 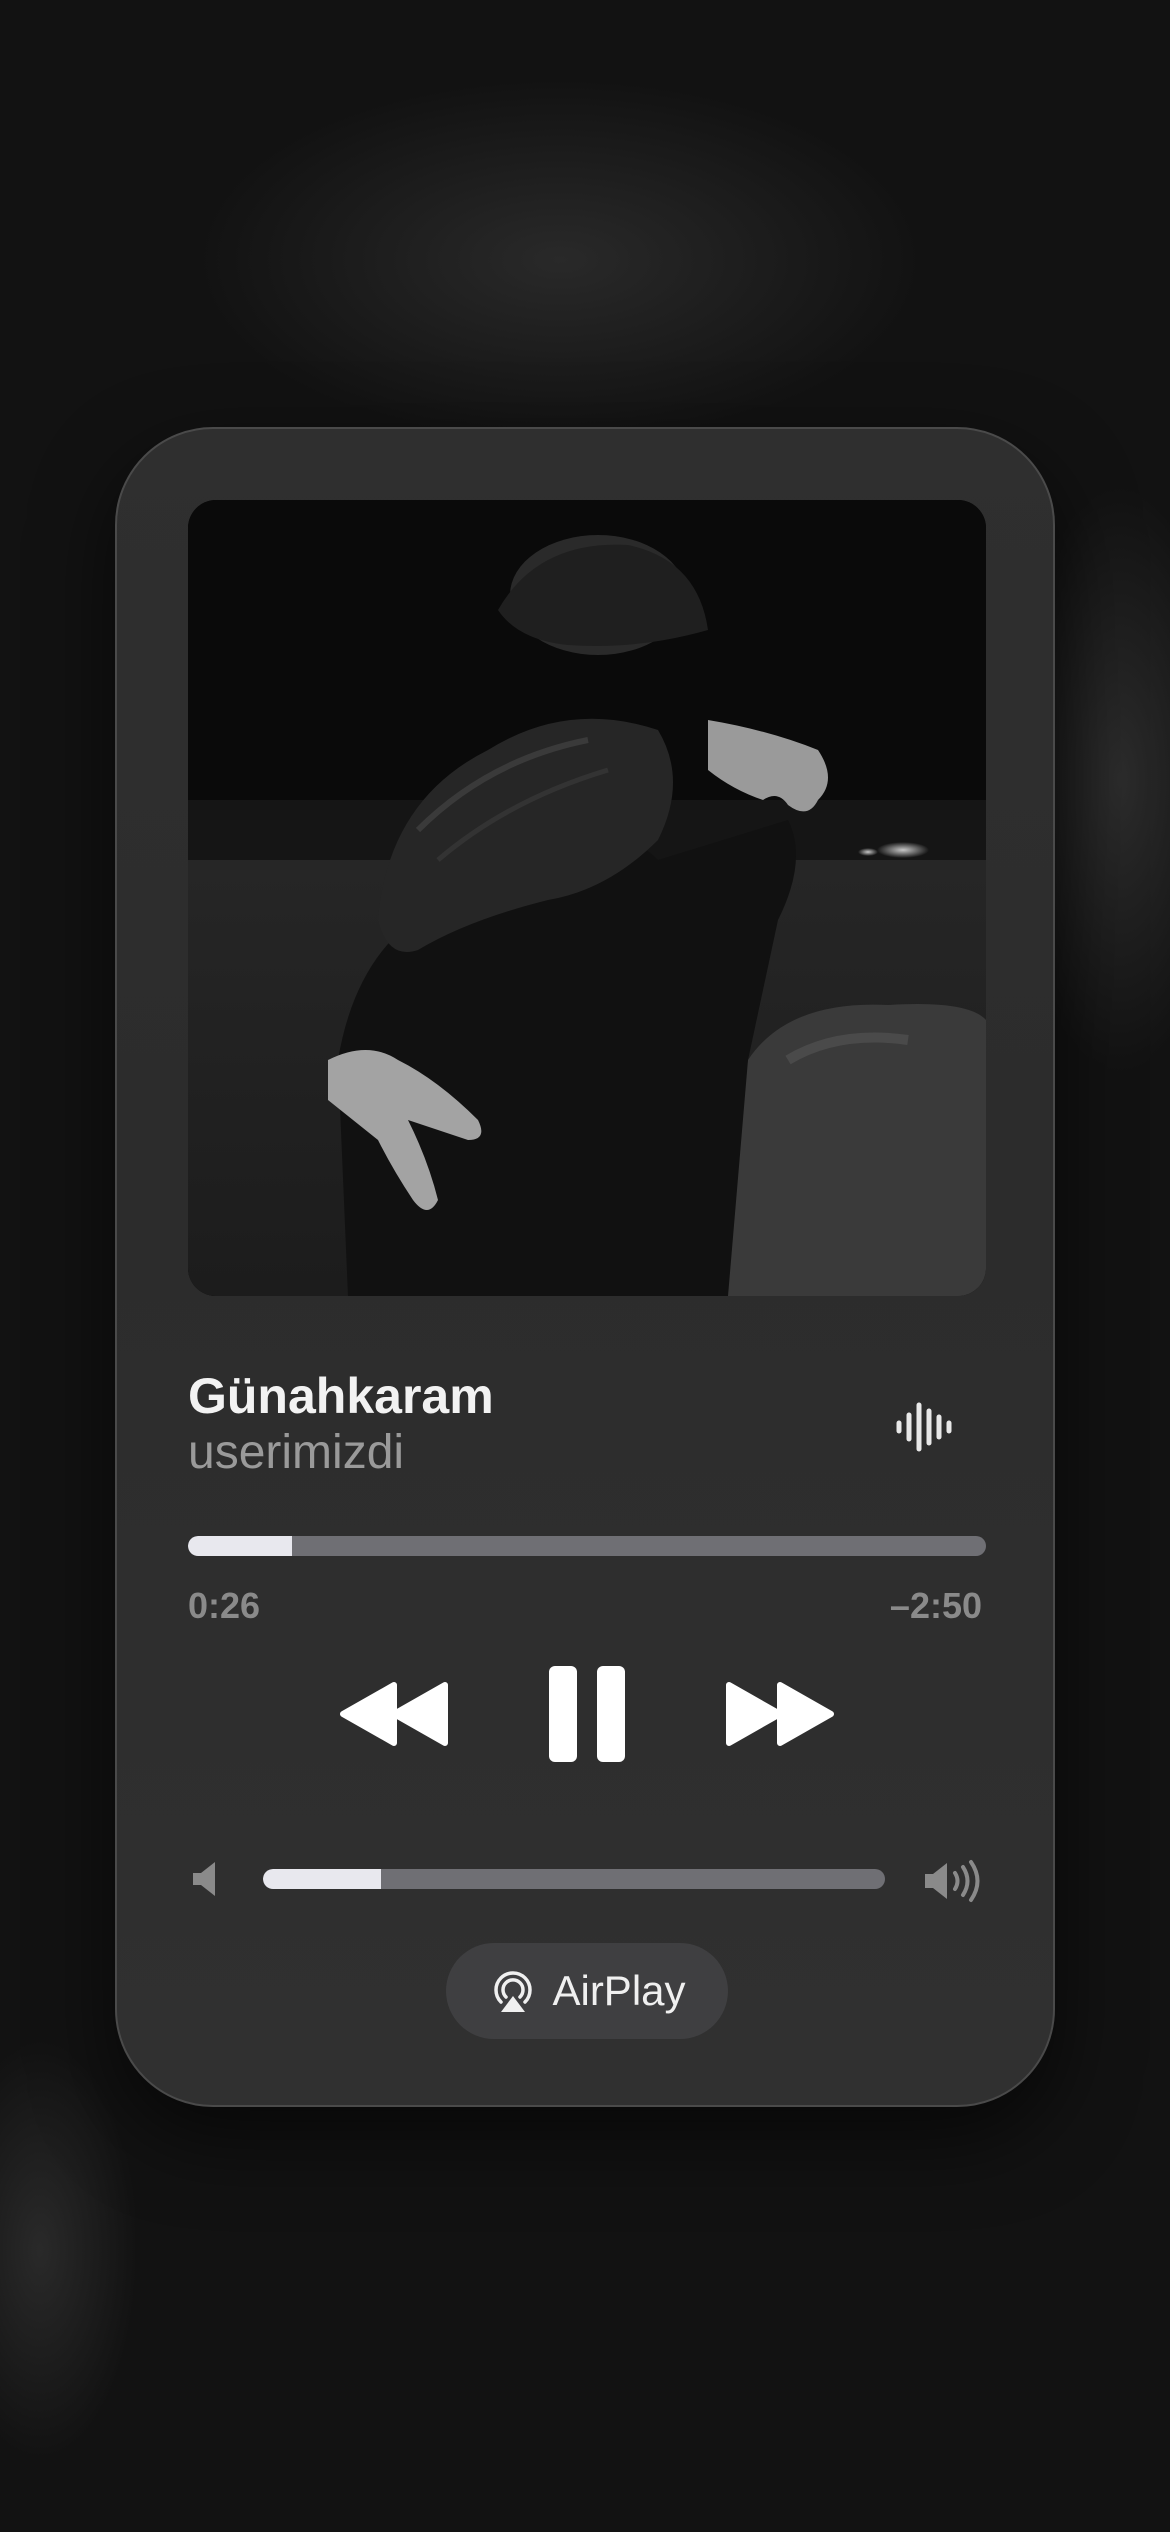 I want to click on playback-progress-fill, so click(x=240, y=1546).